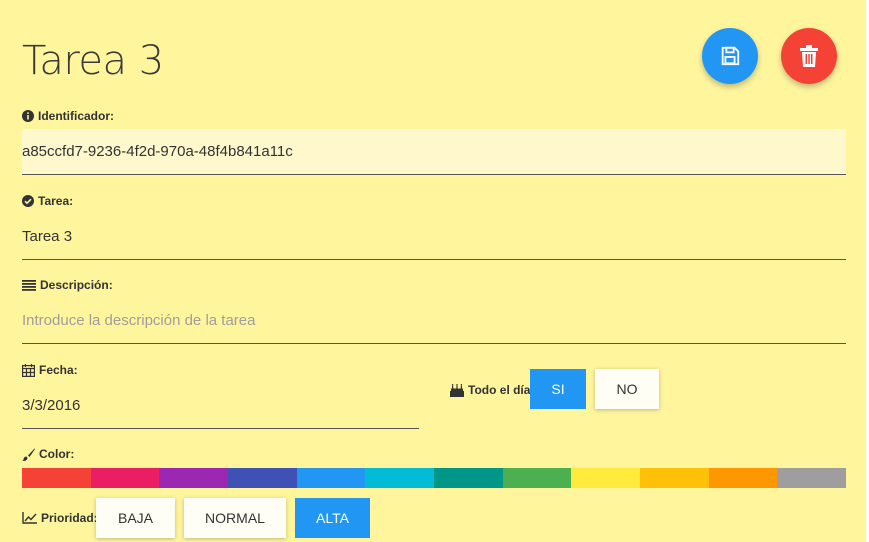 This screenshot has height=542, width=869. I want to click on color-label: Color:, so click(48, 454).